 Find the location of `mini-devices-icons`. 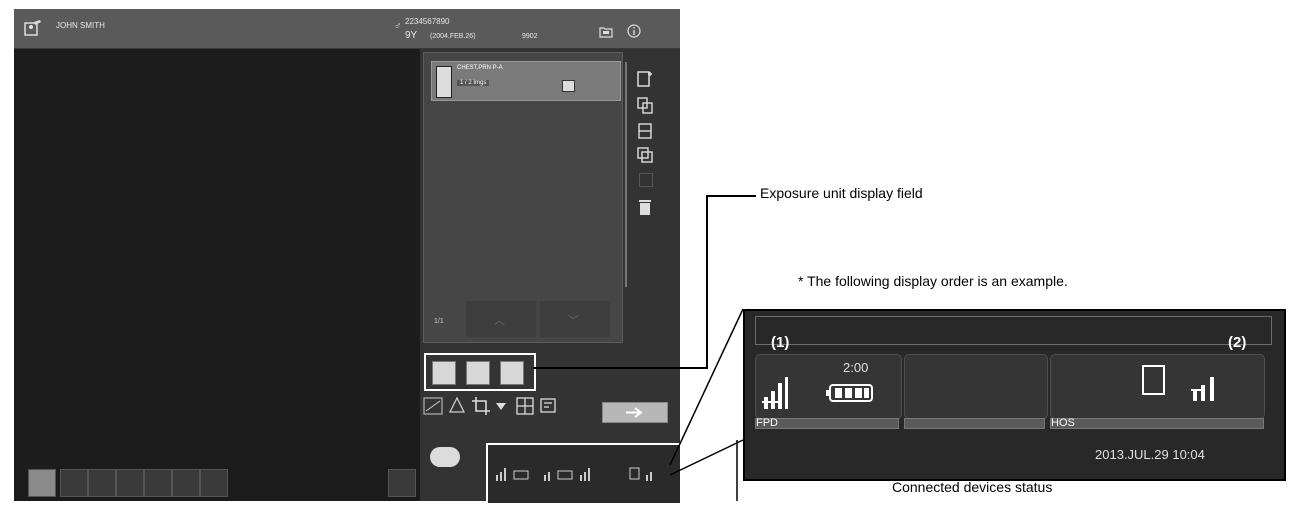

mini-devices-icons is located at coordinates (574, 474).